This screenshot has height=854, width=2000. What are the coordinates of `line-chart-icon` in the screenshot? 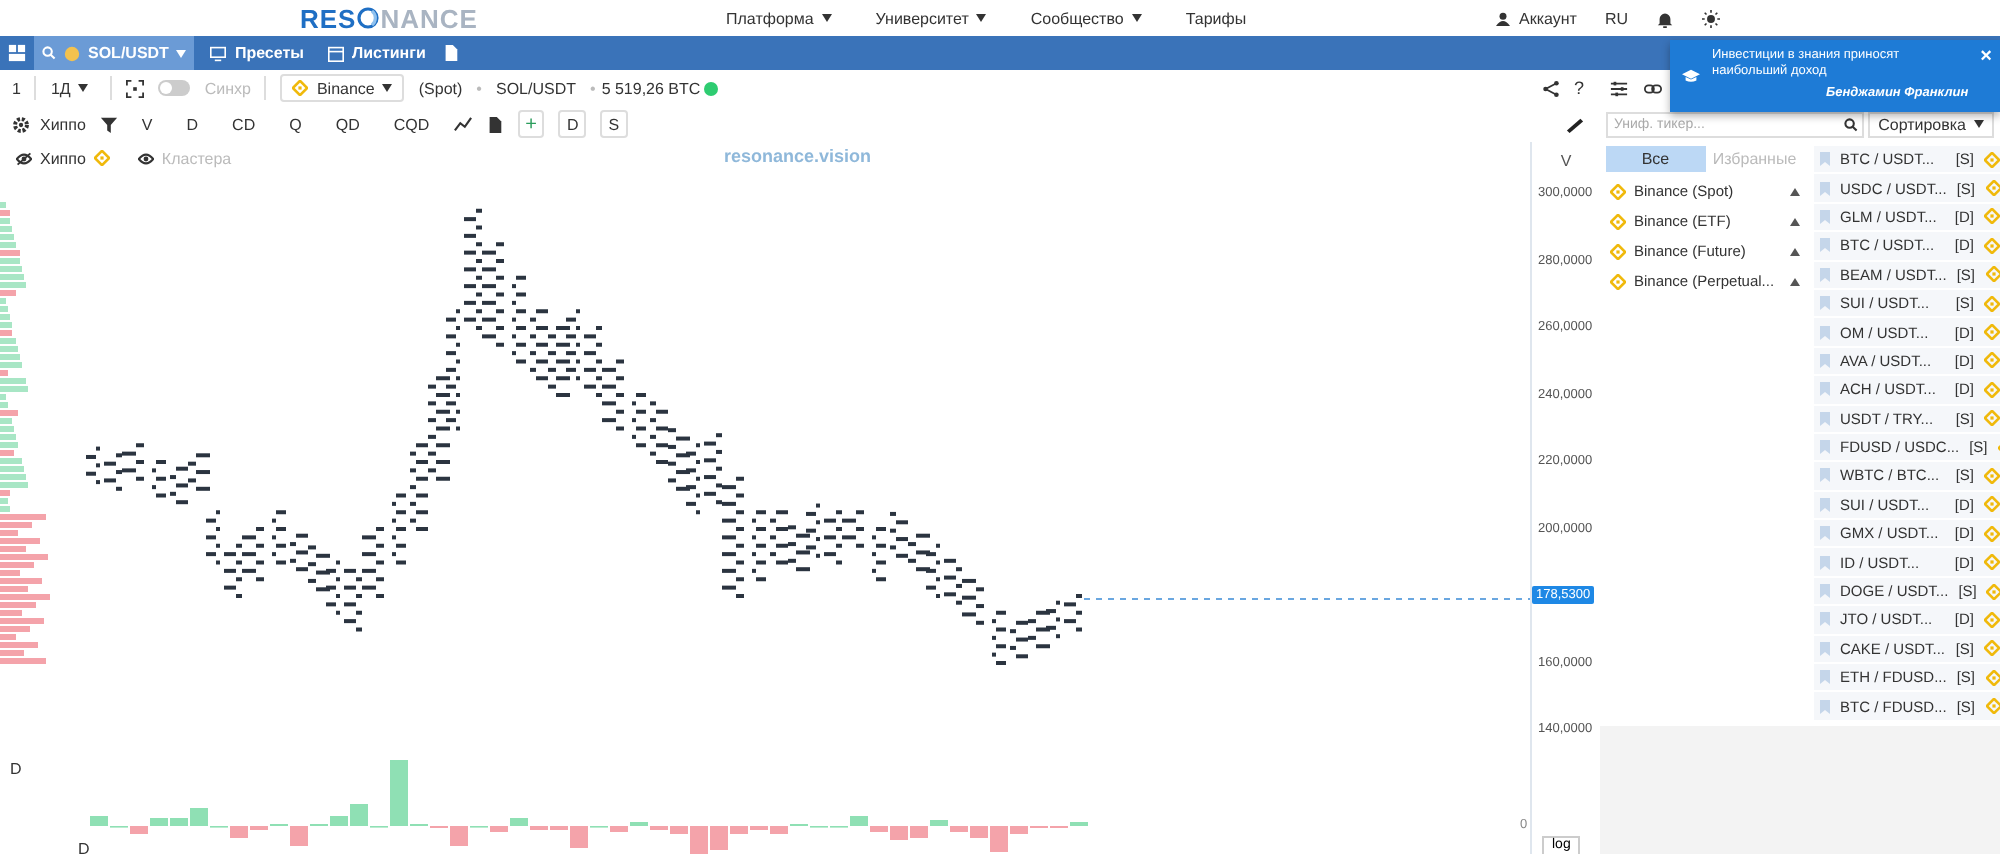 It's located at (462, 124).